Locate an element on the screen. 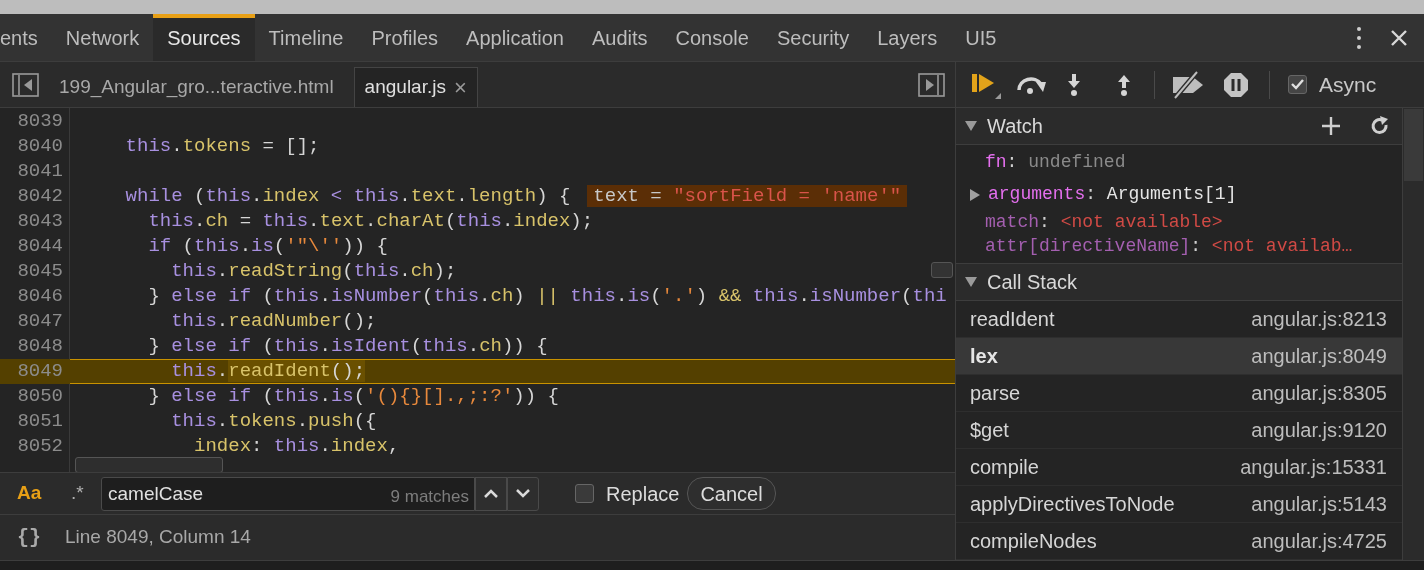 This screenshot has height=570, width=1424. source-location: angular.js:8049 is located at coordinates (1319, 356).